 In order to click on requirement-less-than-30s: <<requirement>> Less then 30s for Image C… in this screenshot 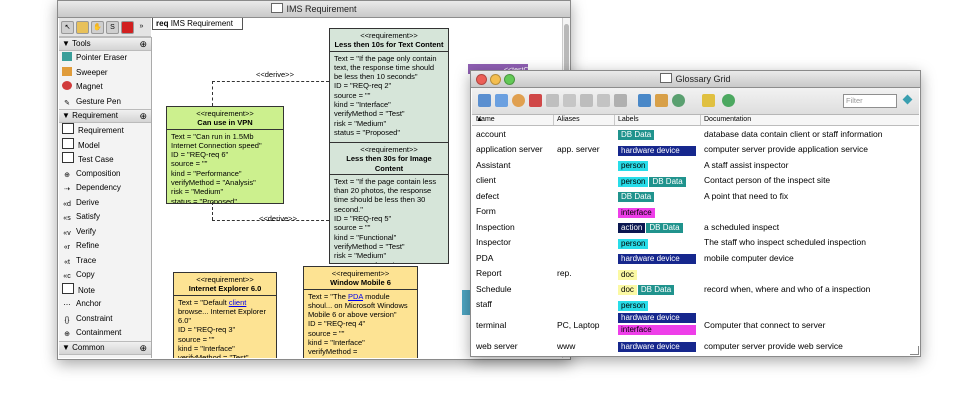, I will do `click(389, 203)`.